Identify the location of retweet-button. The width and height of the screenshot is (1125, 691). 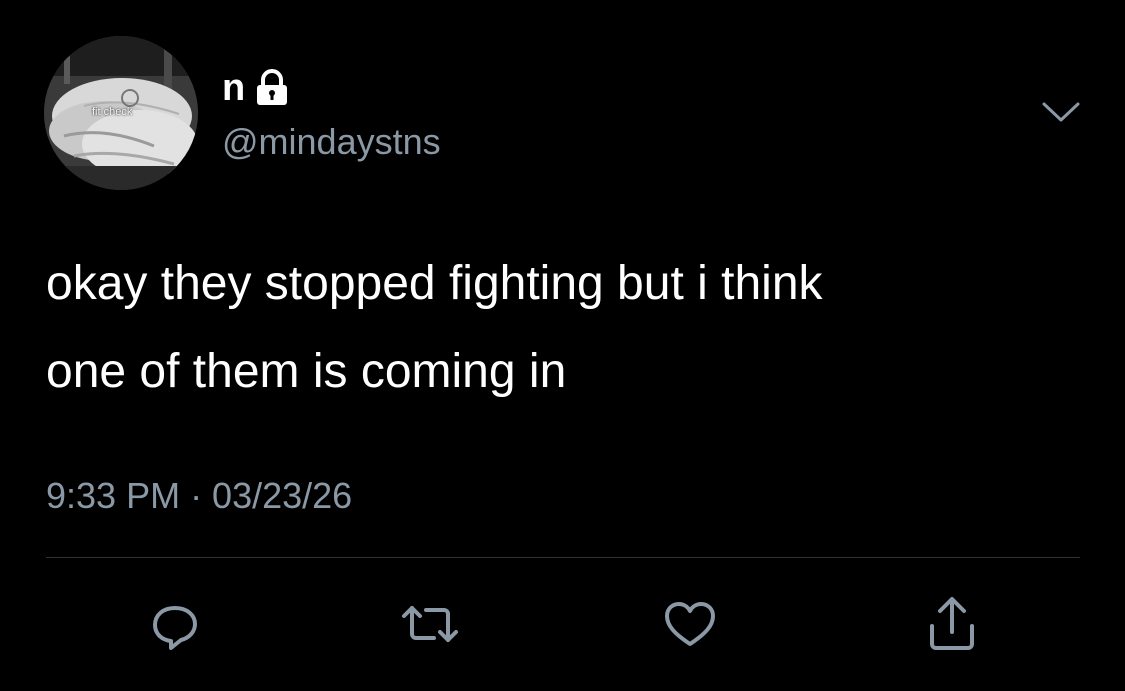
(430, 624).